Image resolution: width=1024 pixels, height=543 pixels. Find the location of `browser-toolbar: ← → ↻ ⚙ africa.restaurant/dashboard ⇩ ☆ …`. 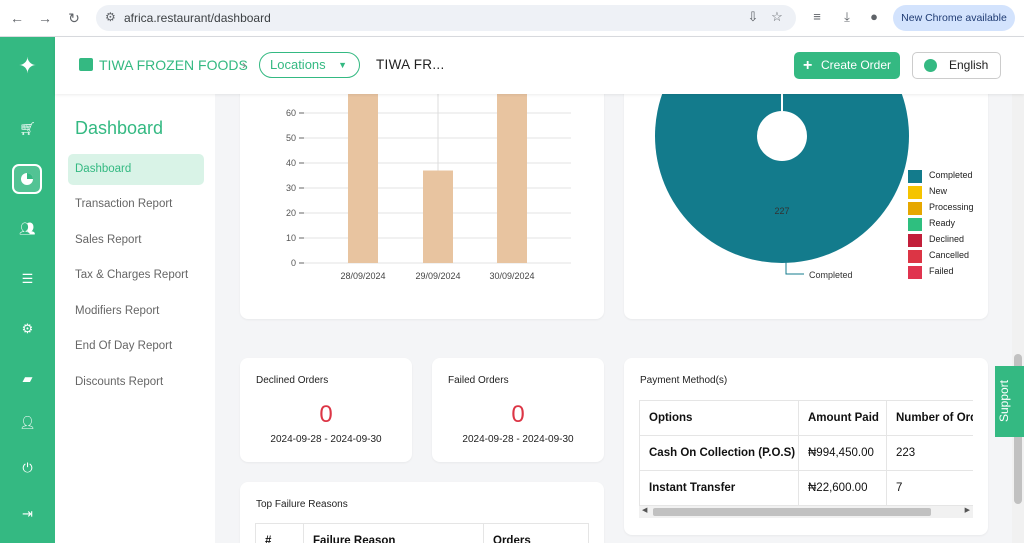

browser-toolbar: ← → ↻ ⚙ africa.restaurant/dashboard ⇩ ☆ … is located at coordinates (512, 18).